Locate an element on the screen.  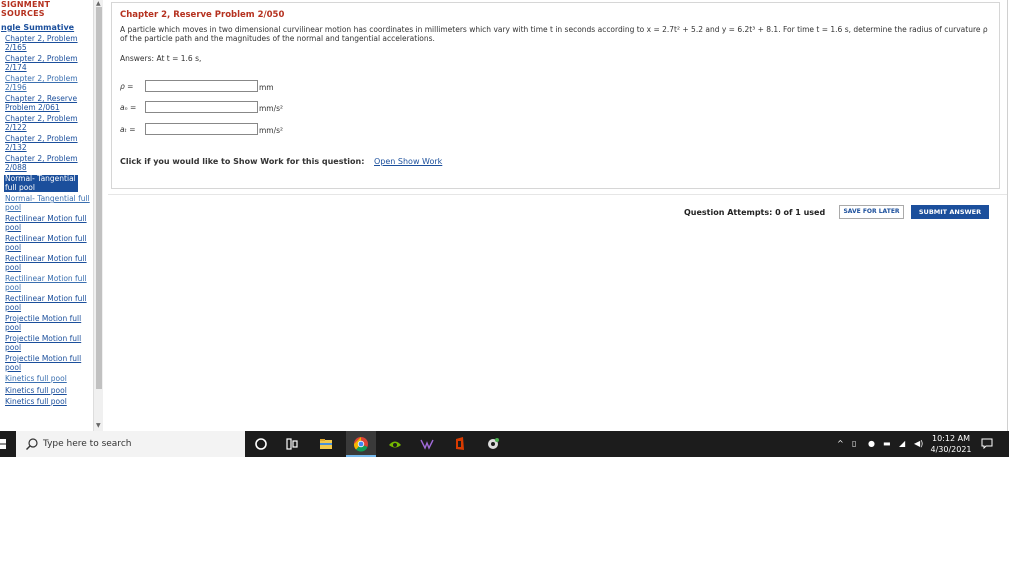
rho-input is located at coordinates (201, 86).